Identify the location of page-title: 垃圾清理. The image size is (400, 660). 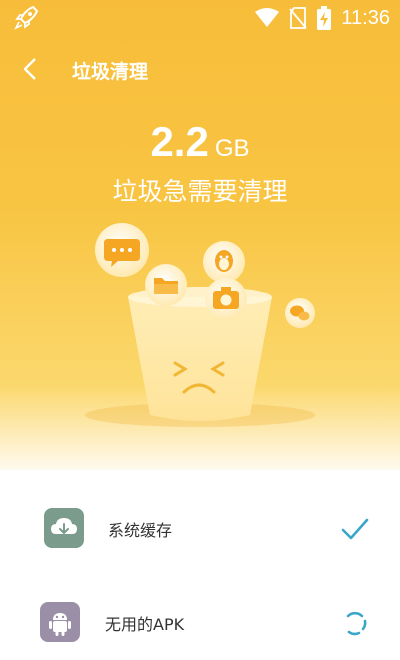
(110, 72).